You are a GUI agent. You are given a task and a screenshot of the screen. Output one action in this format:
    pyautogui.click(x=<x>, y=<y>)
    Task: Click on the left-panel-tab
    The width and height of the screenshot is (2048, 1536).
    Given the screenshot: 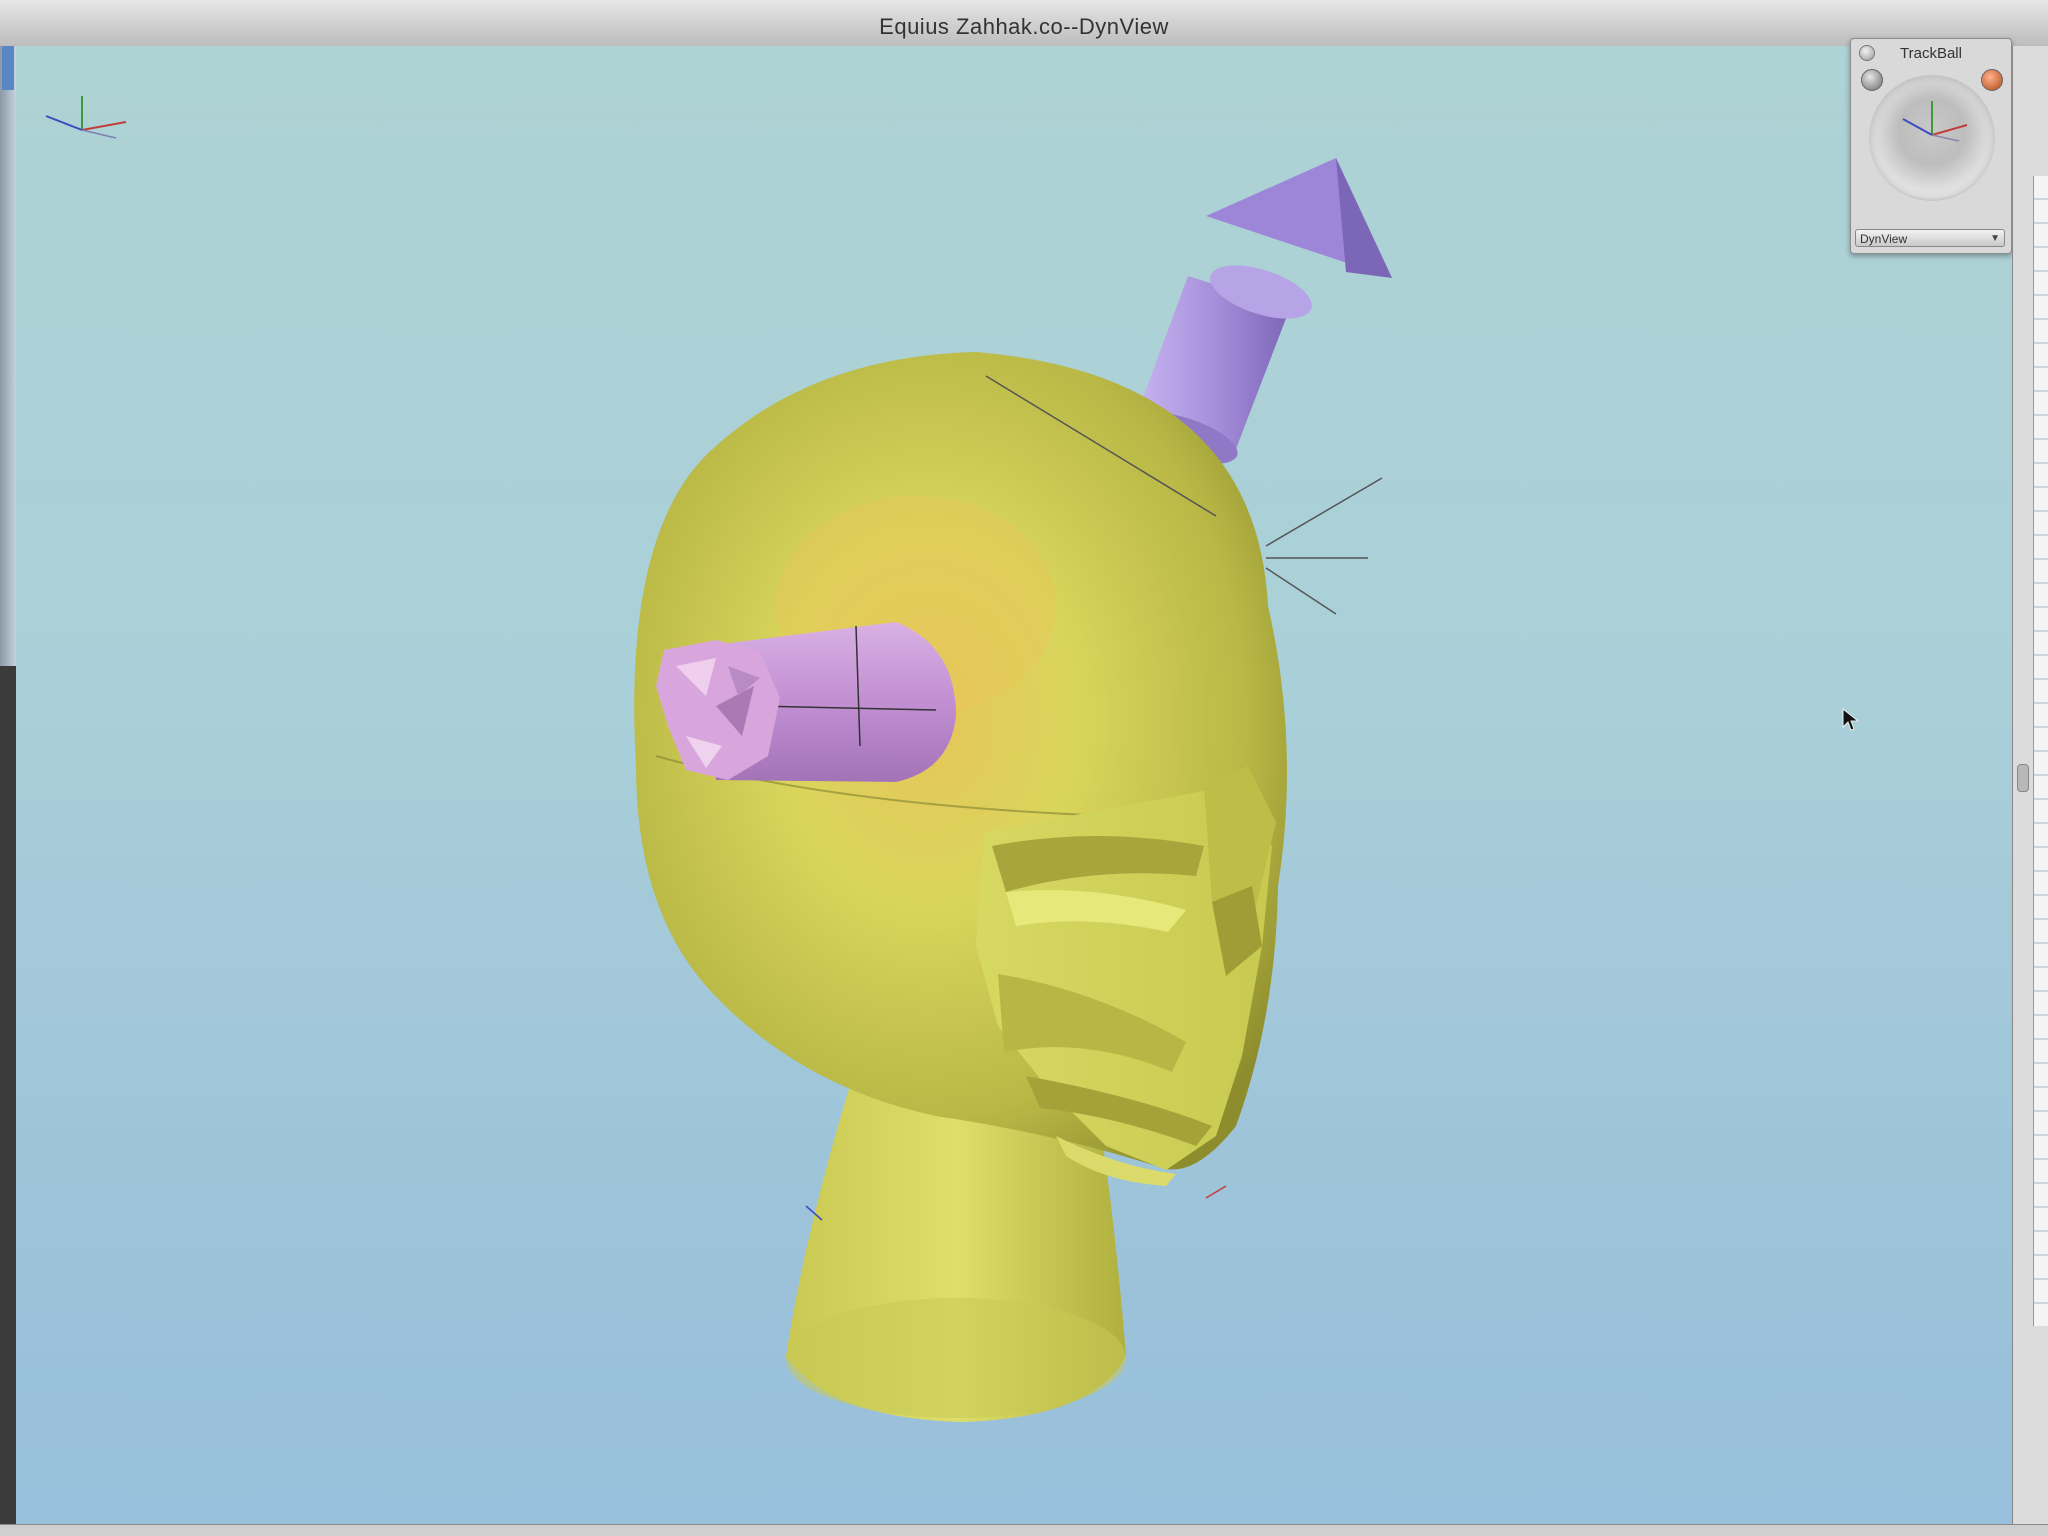 What is the action you would take?
    pyautogui.click(x=8, y=68)
    